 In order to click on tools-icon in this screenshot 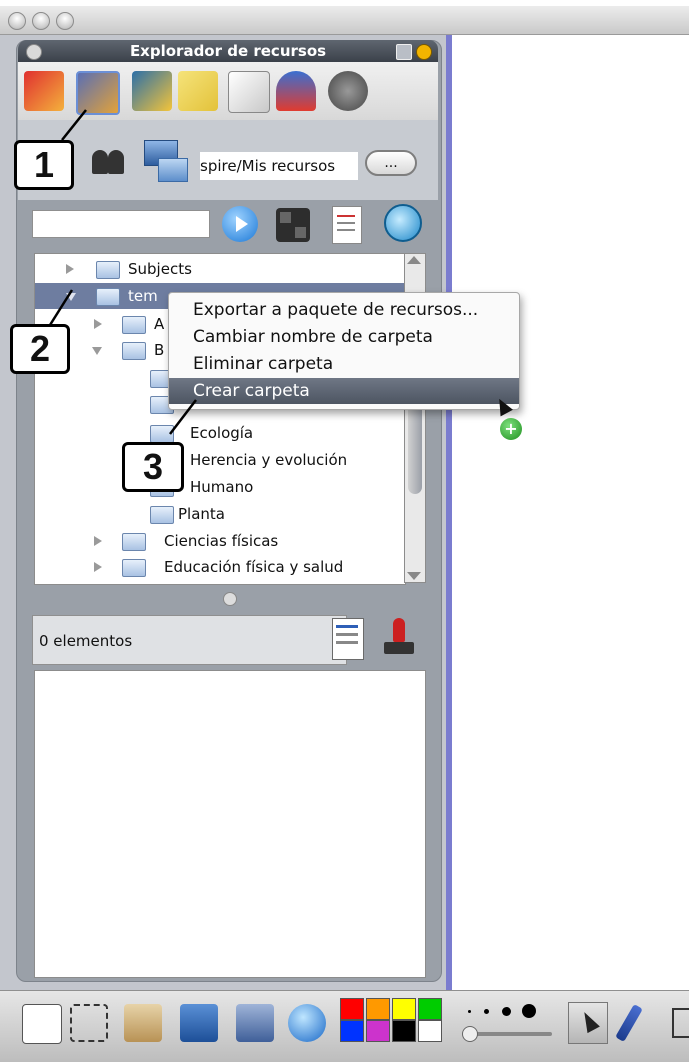, I will do `click(255, 1023)`.